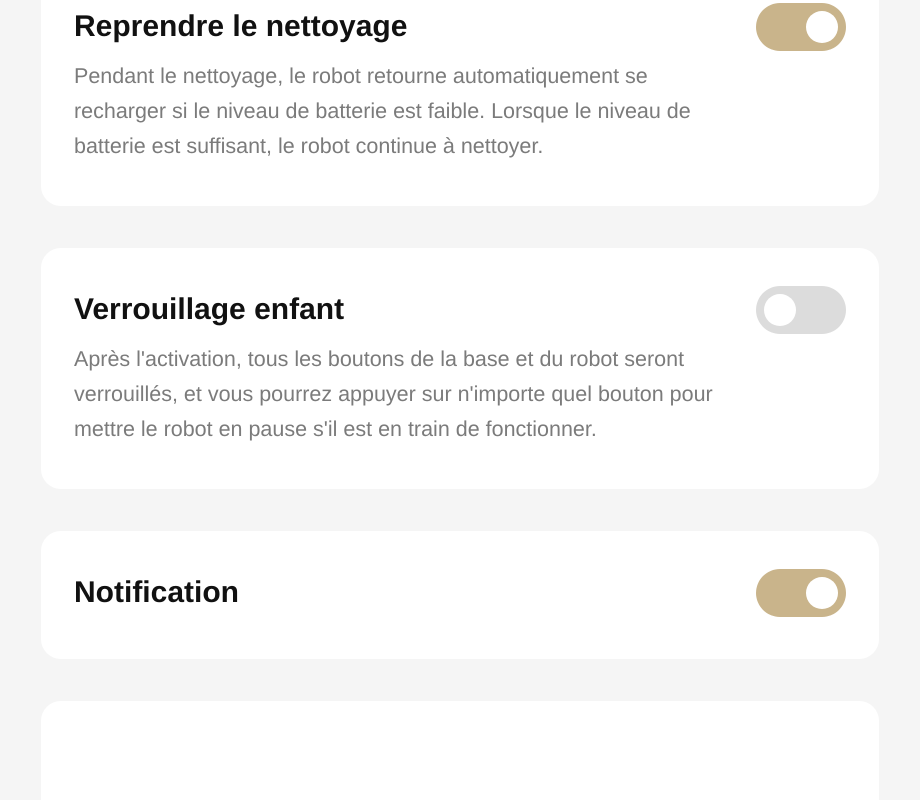 This screenshot has height=800, width=920. I want to click on setting-title: Notification, so click(157, 593).